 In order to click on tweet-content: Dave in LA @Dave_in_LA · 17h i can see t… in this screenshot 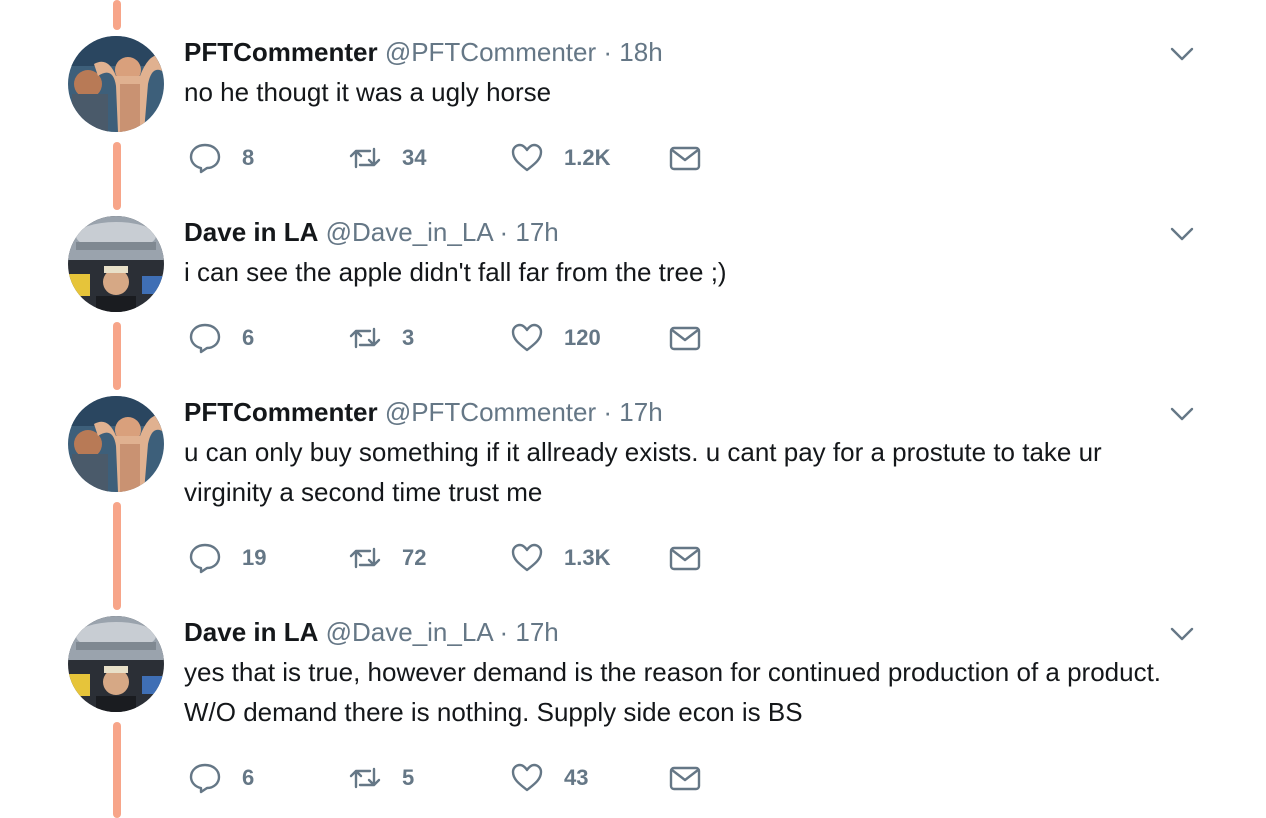, I will do `click(689, 254)`.